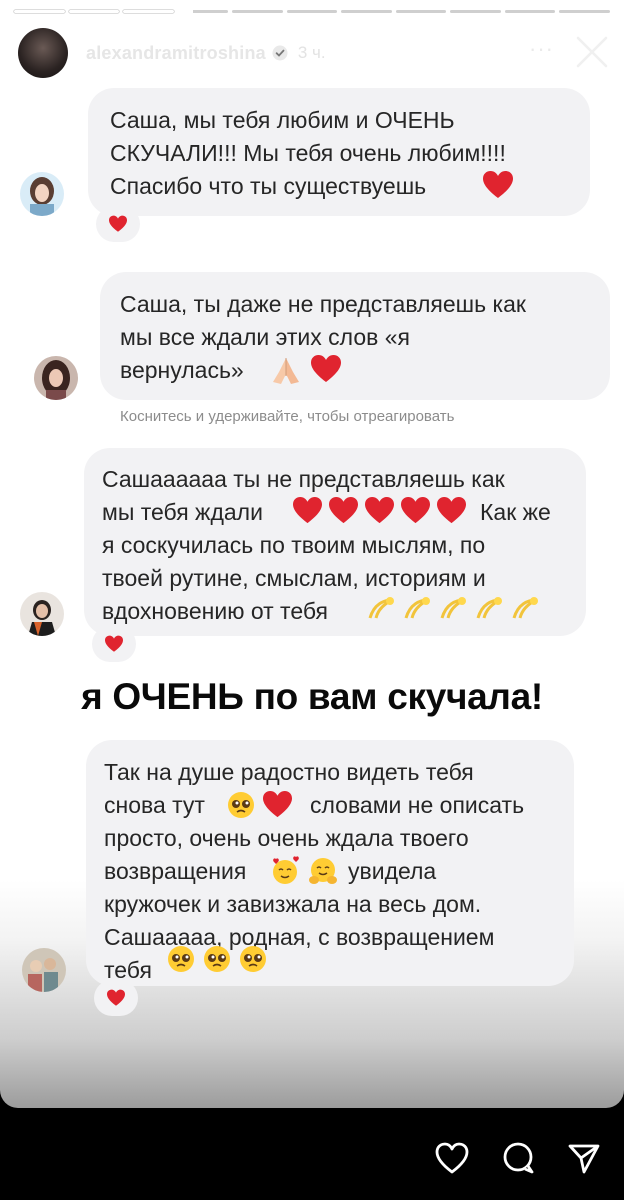  What do you see at coordinates (592, 52) in the screenshot?
I see `close-icon` at bounding box center [592, 52].